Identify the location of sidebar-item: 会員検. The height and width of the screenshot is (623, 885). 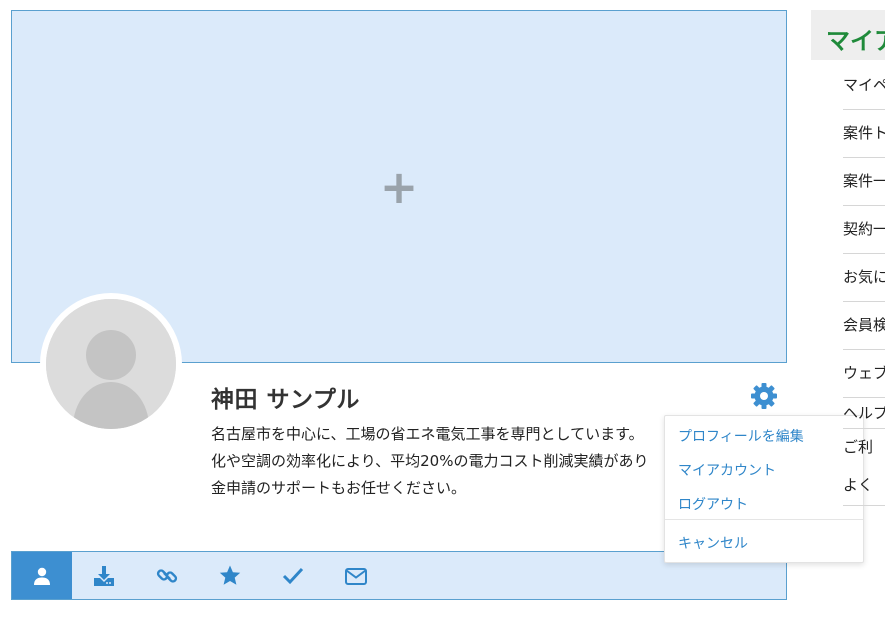
(864, 326).